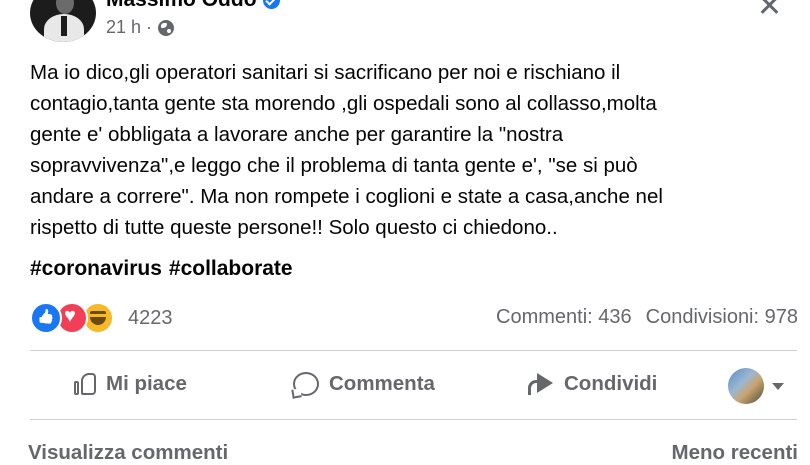 This screenshot has height=465, width=810. I want to click on like-button: Mi piace, so click(130, 384).